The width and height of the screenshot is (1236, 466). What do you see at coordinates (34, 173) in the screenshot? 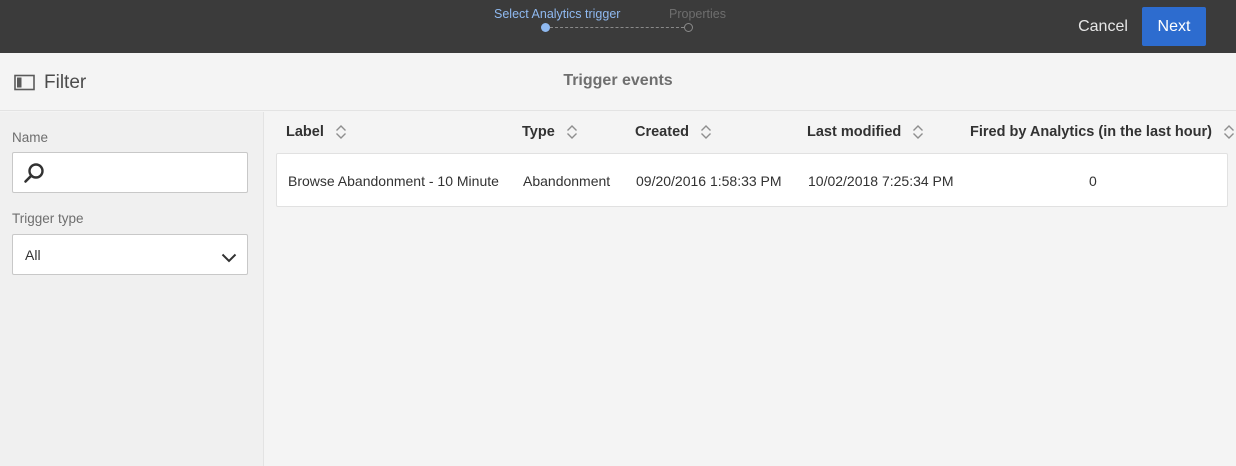
I see `search-icon` at bounding box center [34, 173].